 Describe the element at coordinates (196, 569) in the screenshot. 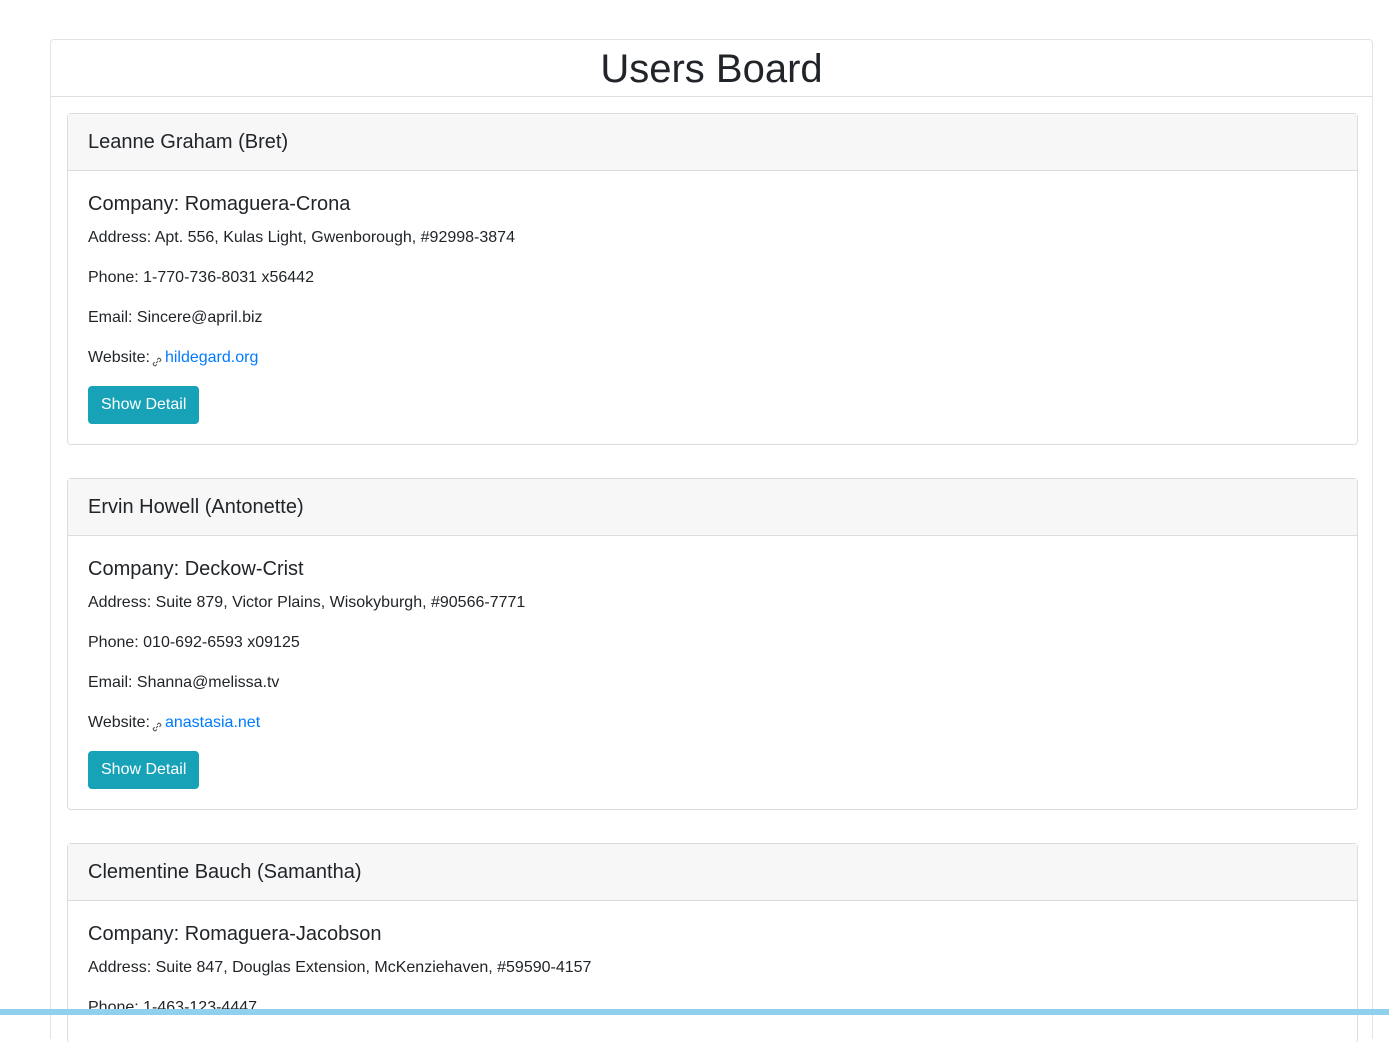

I see `company-heading: Company: Deckow-Crist` at that location.